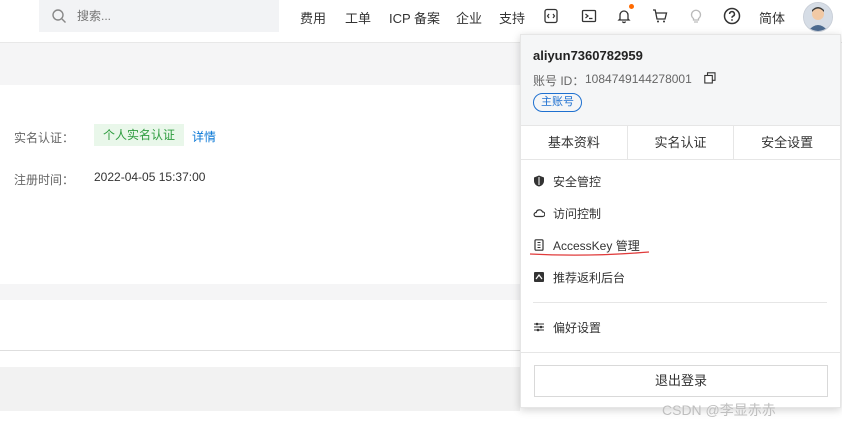  I want to click on menu-item-access-control: 访问控制, so click(567, 213).